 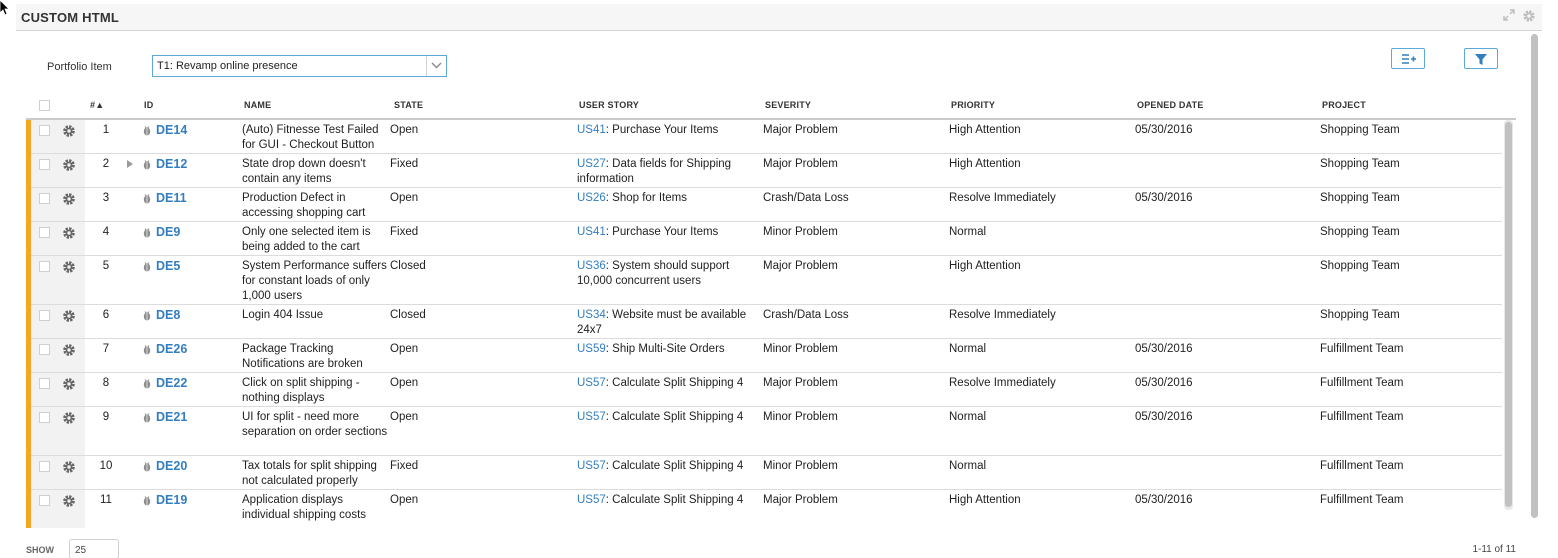 What do you see at coordinates (148, 105) in the screenshot?
I see `column-header-id: ID` at bounding box center [148, 105].